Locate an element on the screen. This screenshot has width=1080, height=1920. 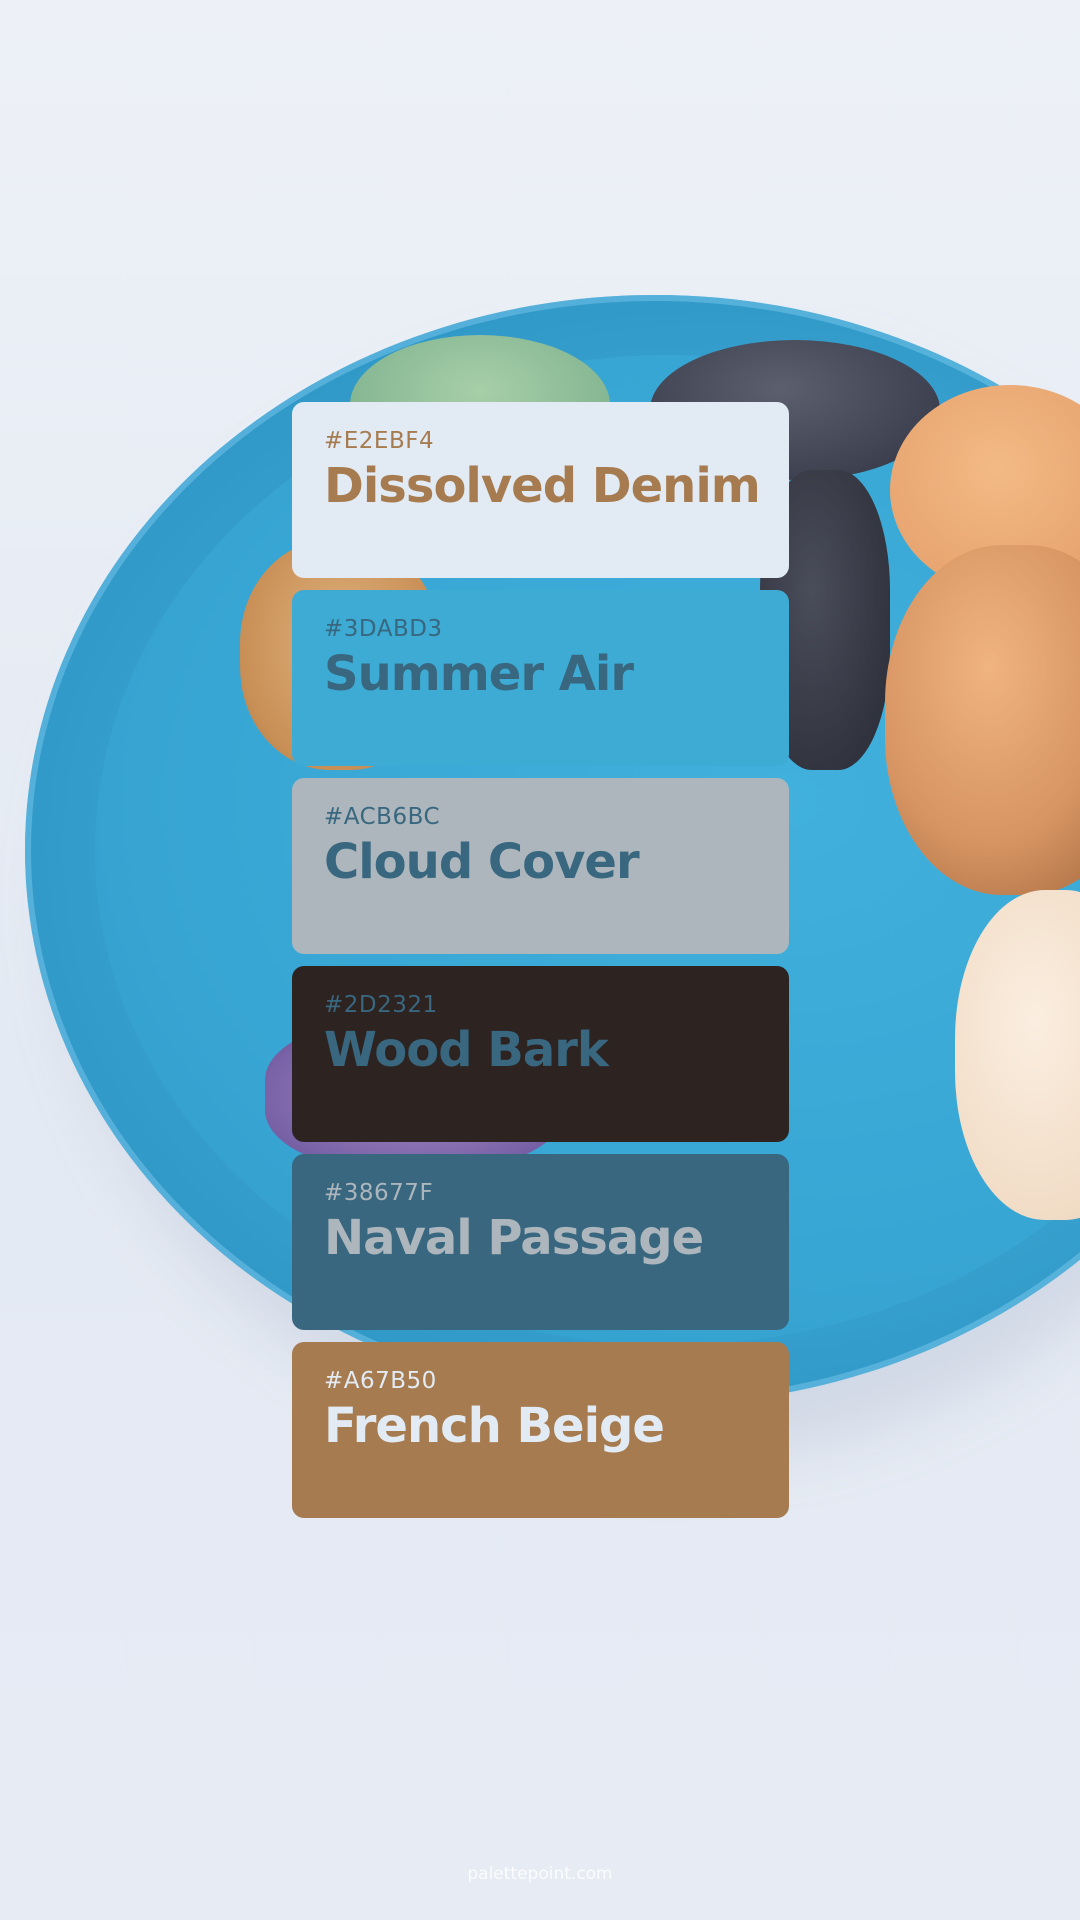
swatch-card-cloud-cover: #ACB6BC Cloud Cover is located at coordinates (540, 866).